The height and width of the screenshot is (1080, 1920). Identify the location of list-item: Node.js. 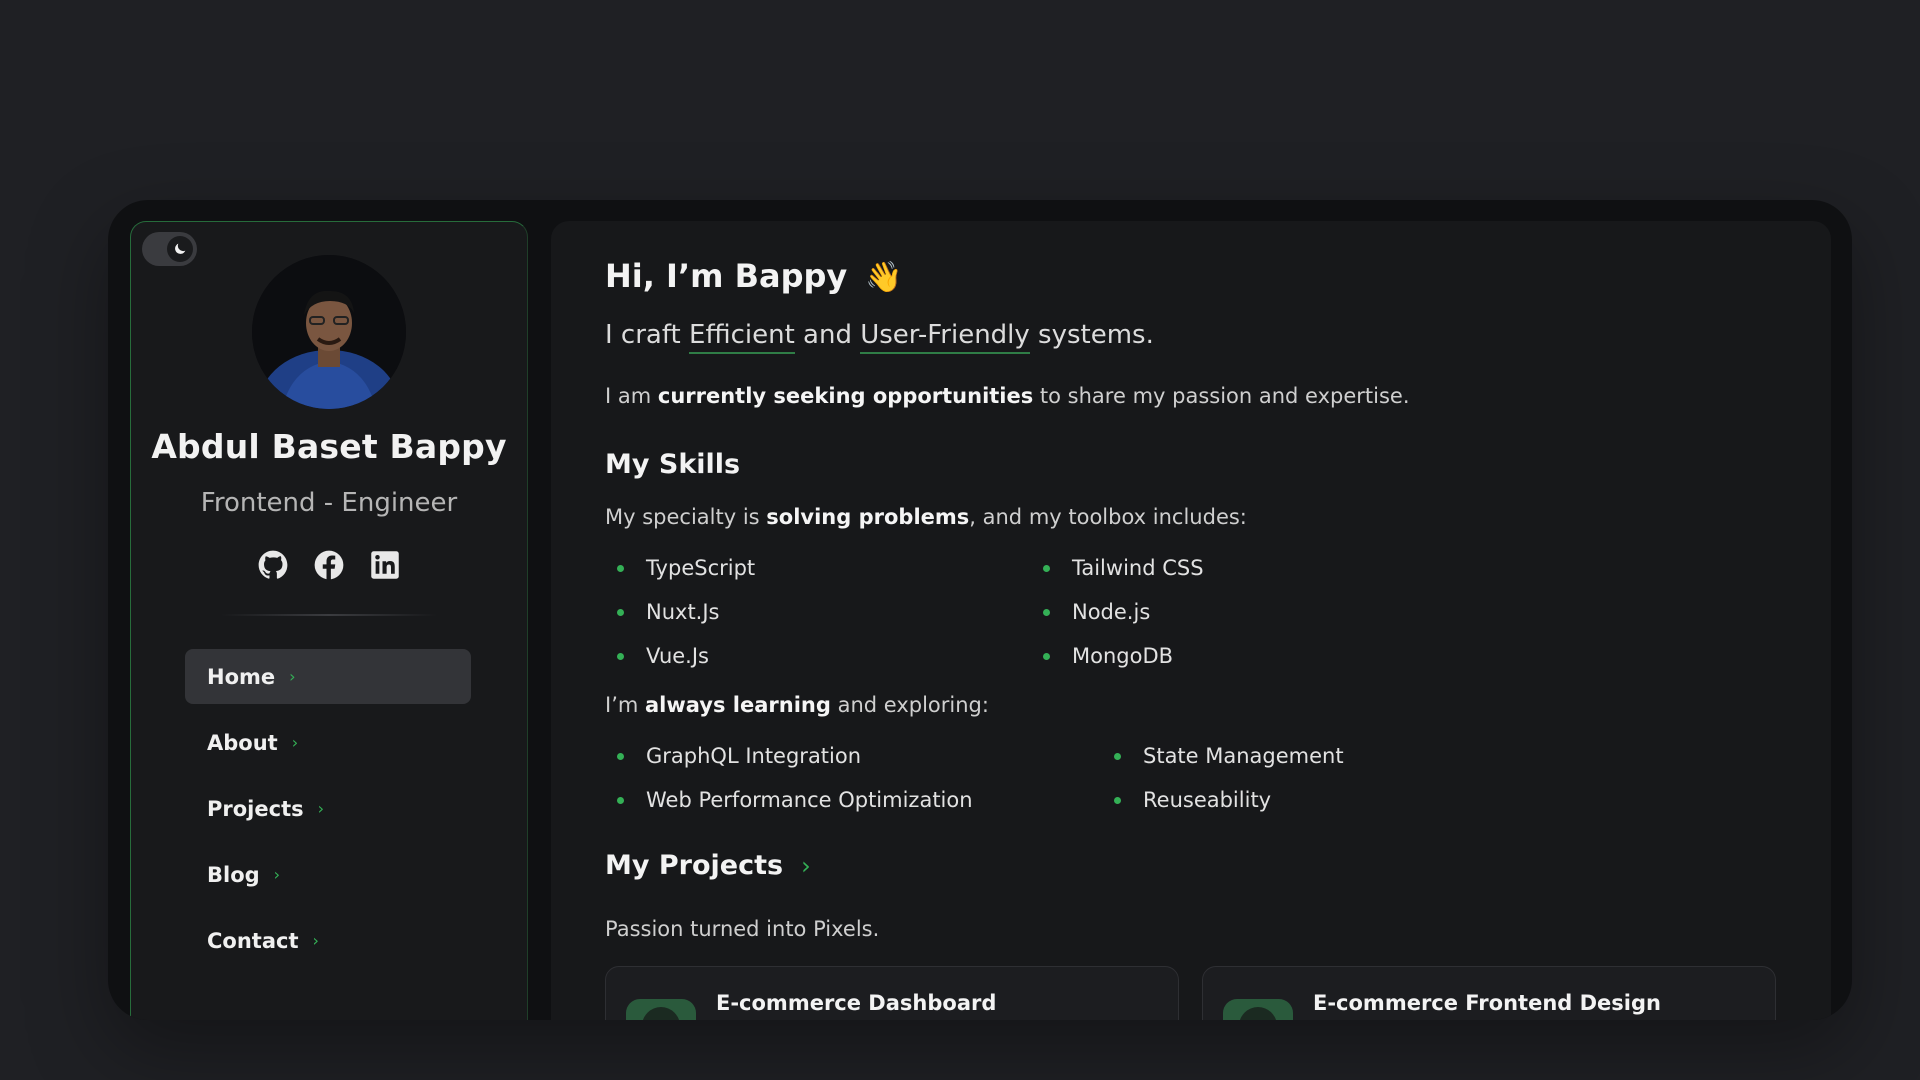
(1117, 612).